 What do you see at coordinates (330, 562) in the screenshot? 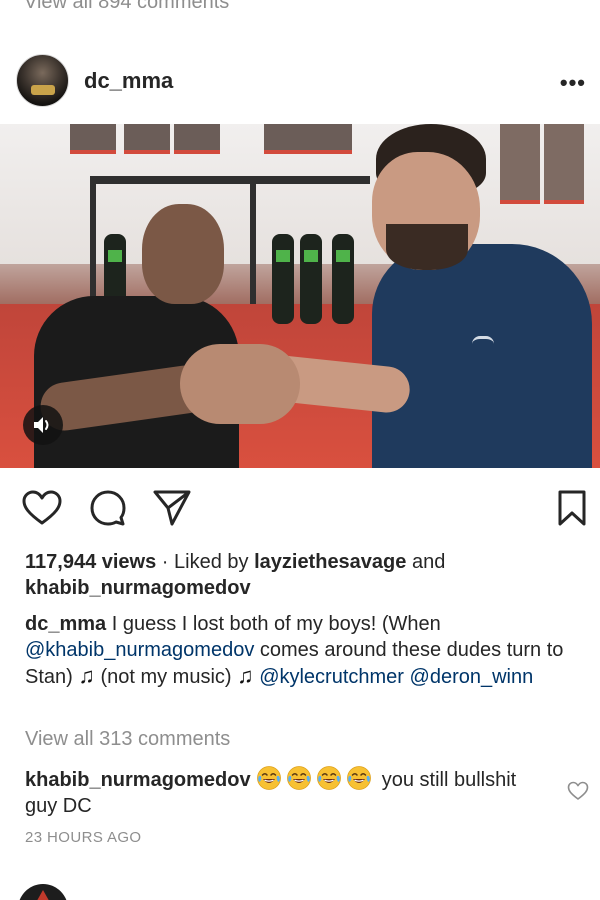
I see `liked-by-user-1: layziethesavage` at bounding box center [330, 562].